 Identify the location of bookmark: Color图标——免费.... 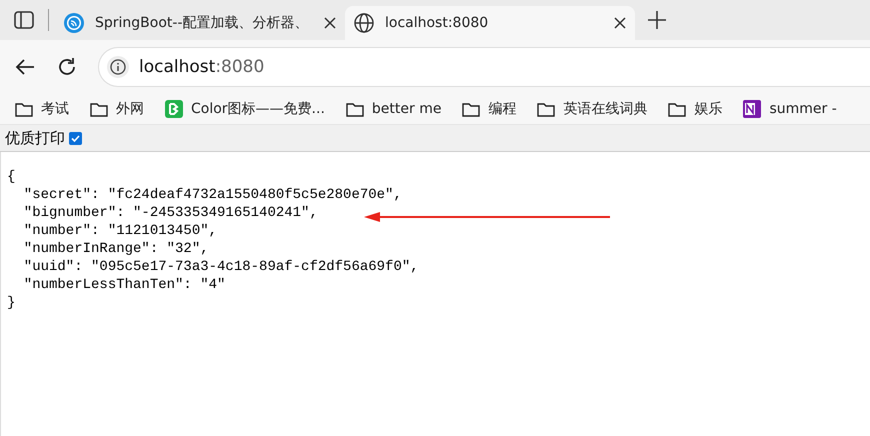
(244, 109).